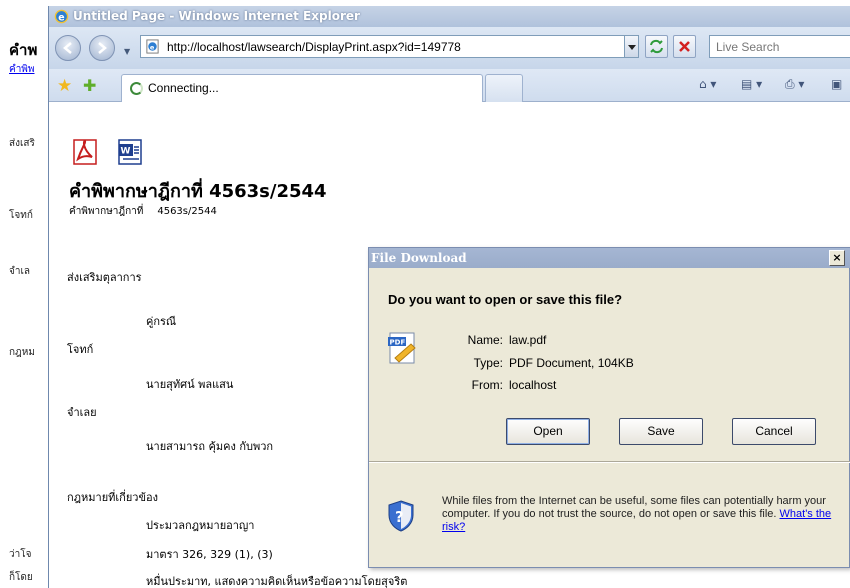 Image resolution: width=850 pixels, height=588 pixels. I want to click on svg-text: PDF, so click(398, 343).